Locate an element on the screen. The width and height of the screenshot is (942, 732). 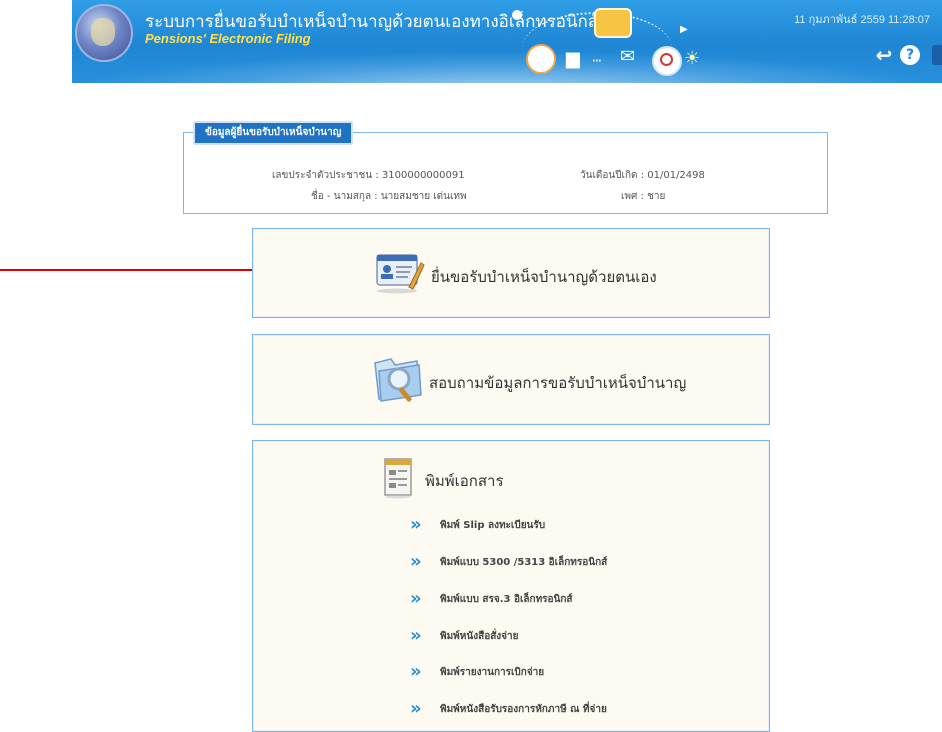
cursor-icon: ▶ is located at coordinates (684, 29).